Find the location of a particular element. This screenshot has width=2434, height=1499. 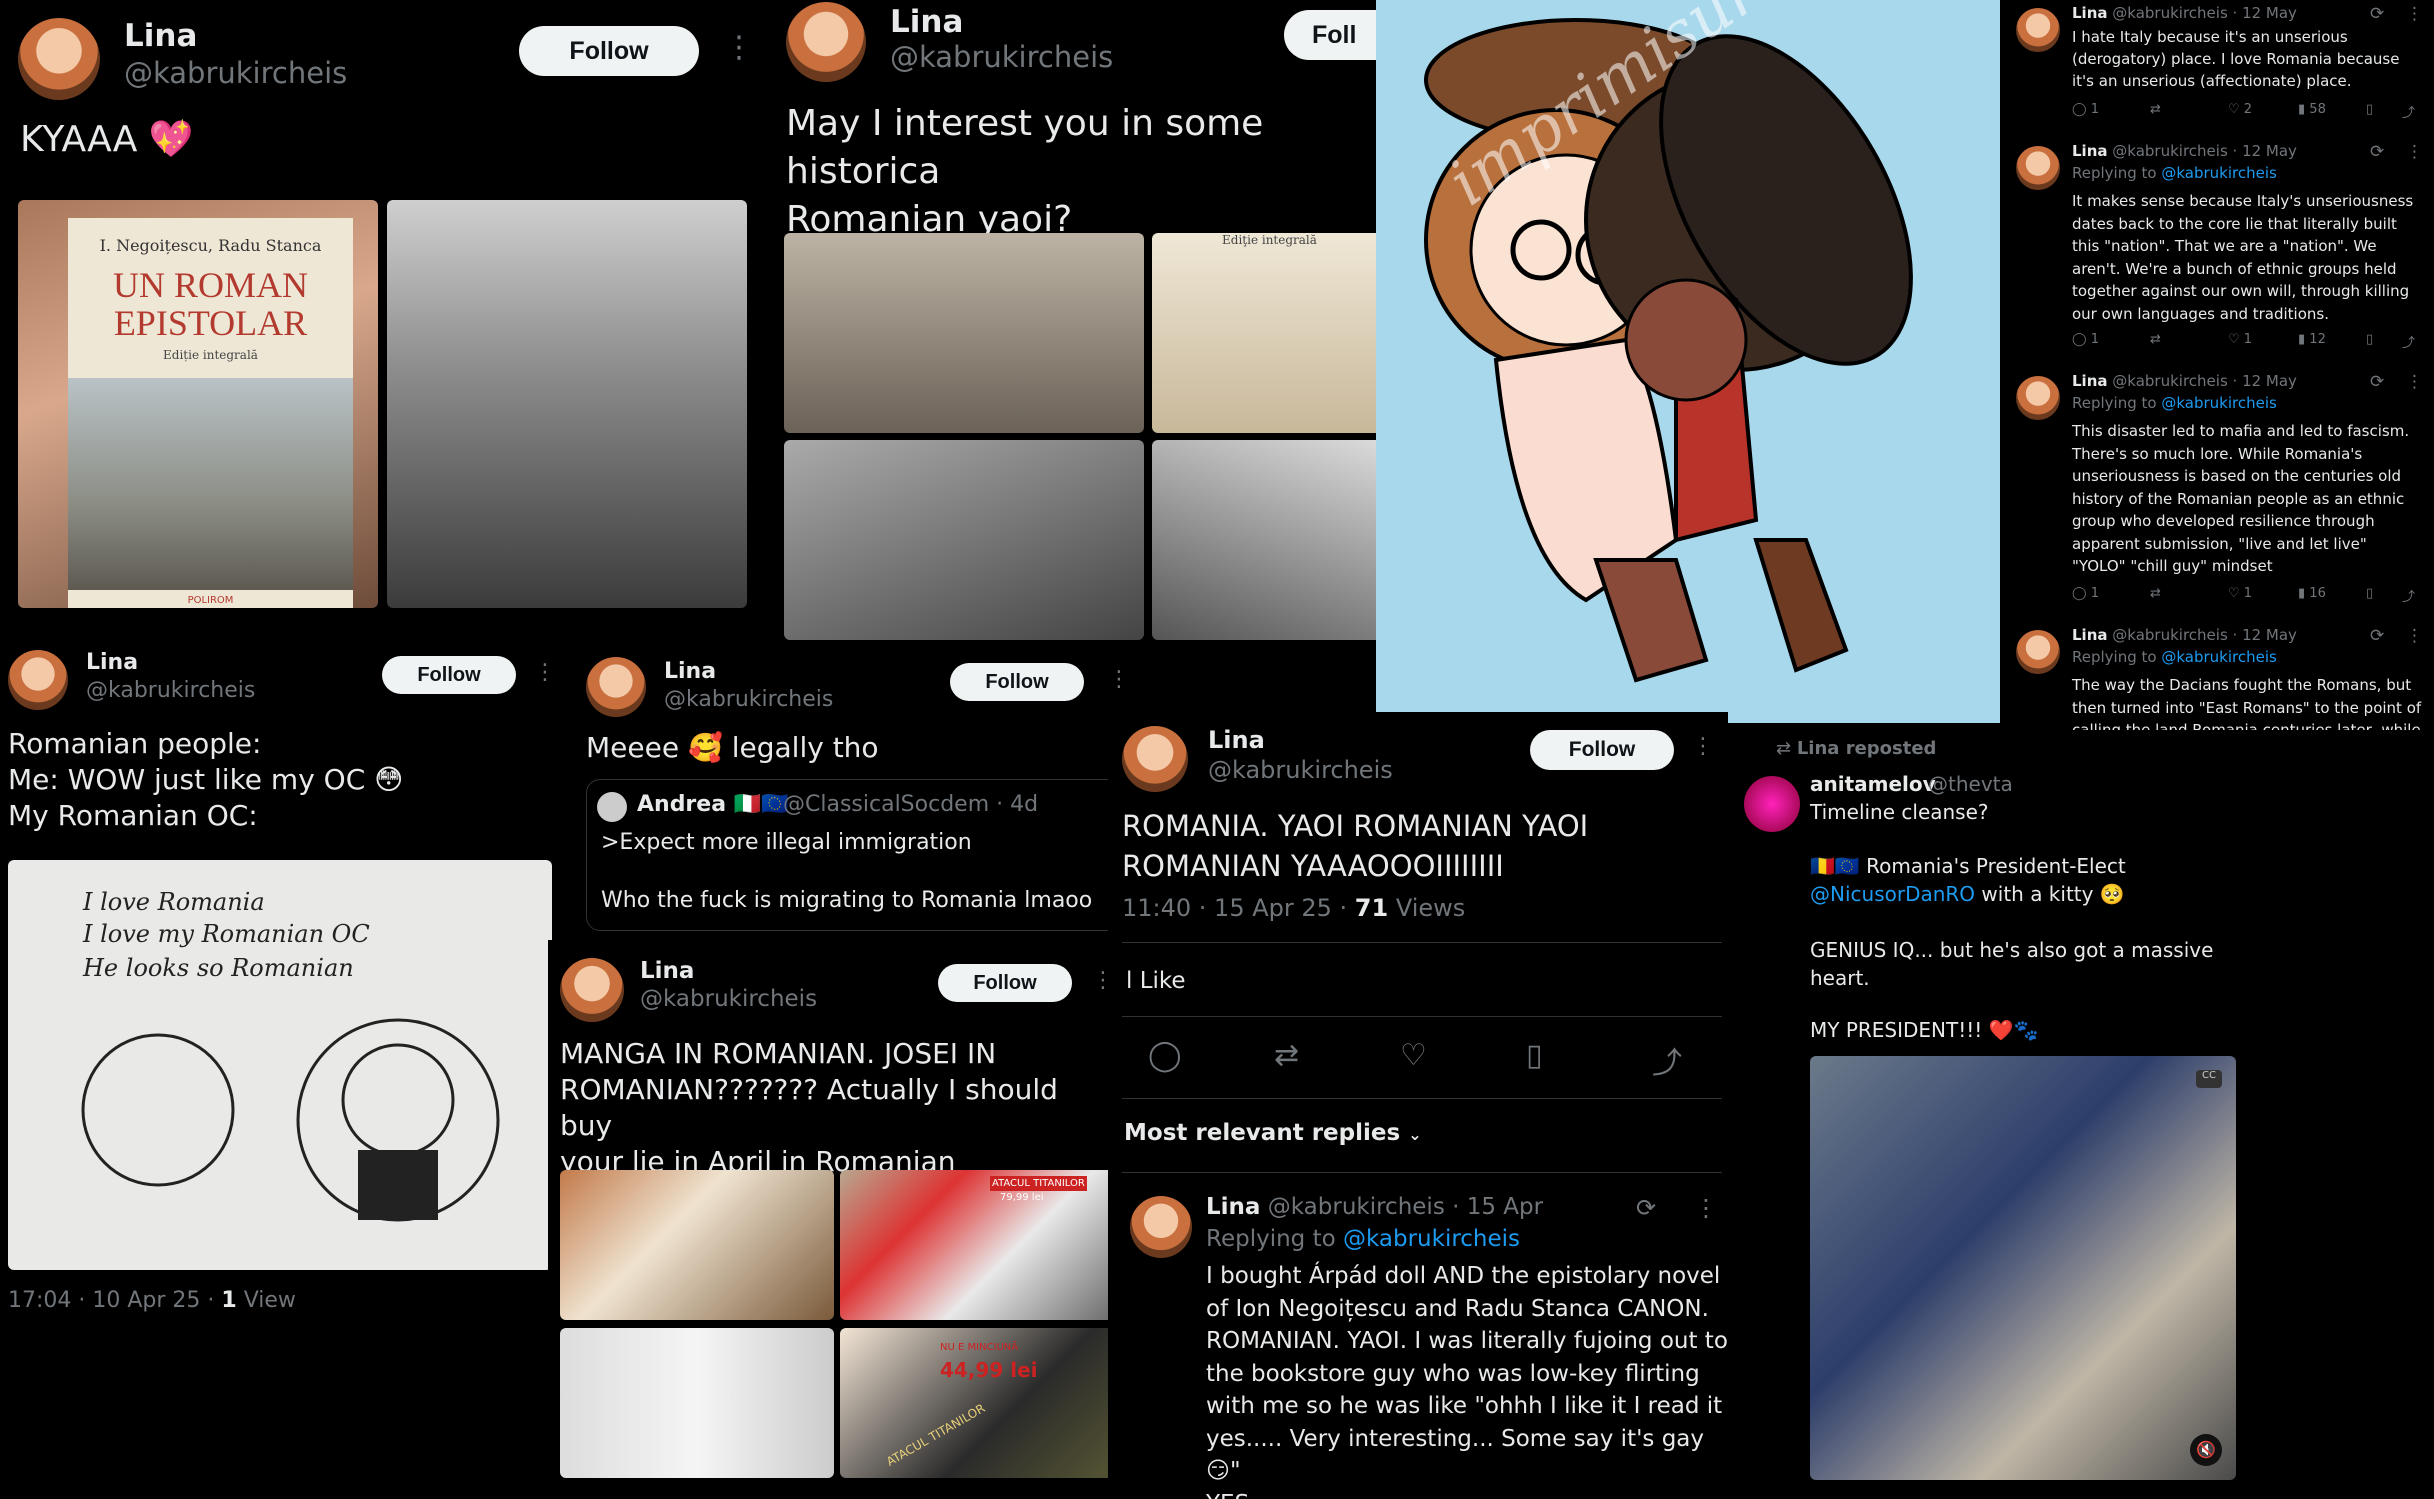

mention-link: @NicusorDanRO is located at coordinates (1892, 894).